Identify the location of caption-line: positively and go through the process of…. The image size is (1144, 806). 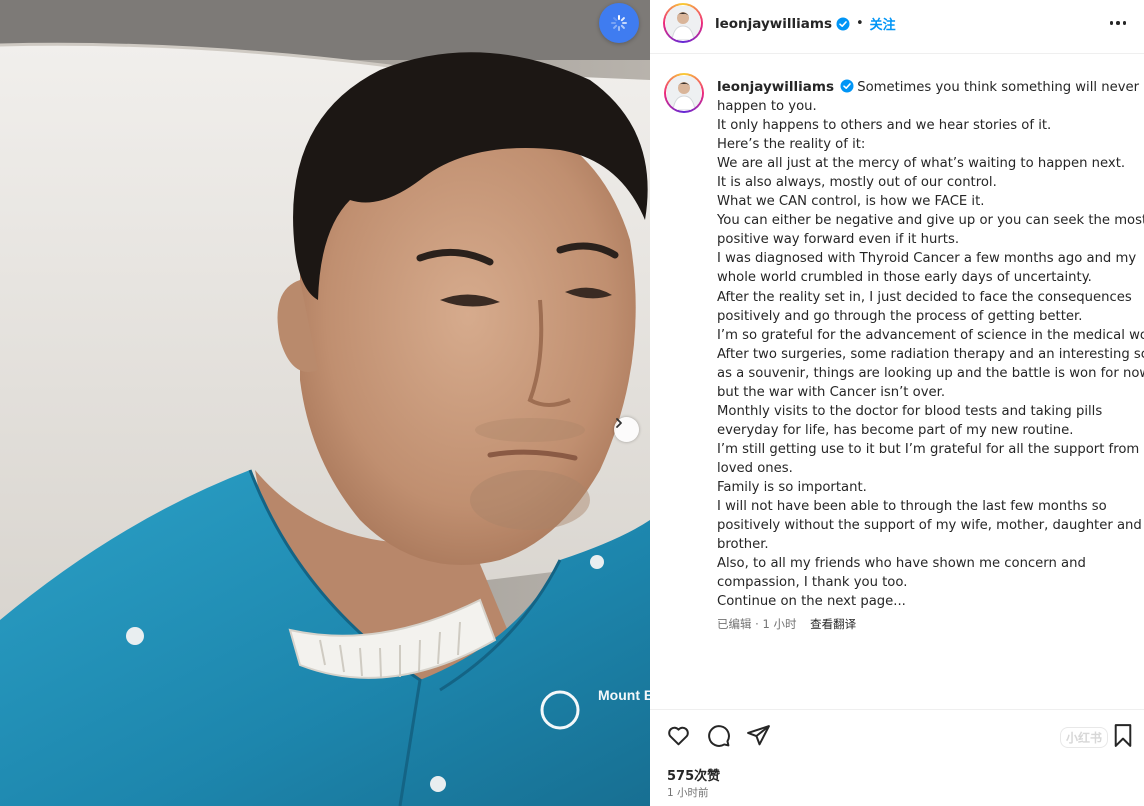
(900, 316).